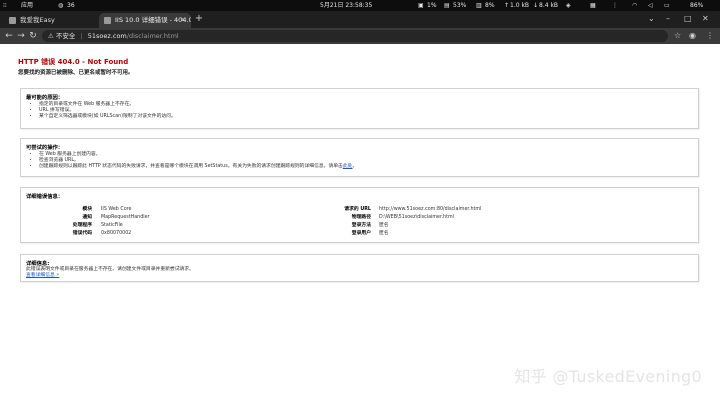 The width and height of the screenshot is (720, 405). What do you see at coordinates (21, 36) in the screenshot?
I see `forward-icon: →` at bounding box center [21, 36].